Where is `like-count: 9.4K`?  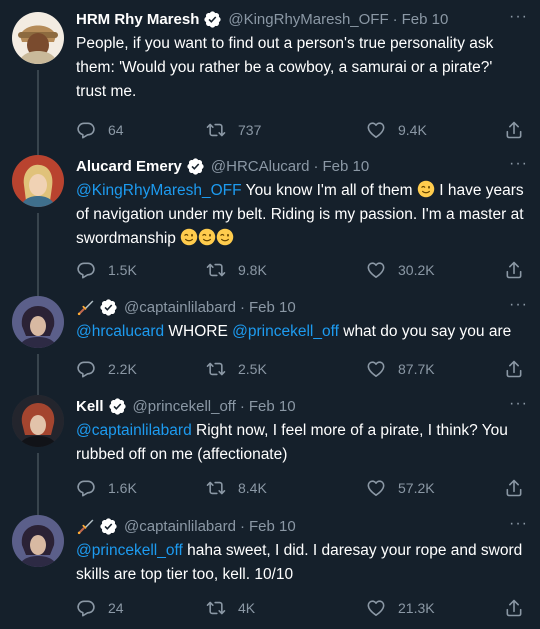
like-count: 9.4K is located at coordinates (412, 130).